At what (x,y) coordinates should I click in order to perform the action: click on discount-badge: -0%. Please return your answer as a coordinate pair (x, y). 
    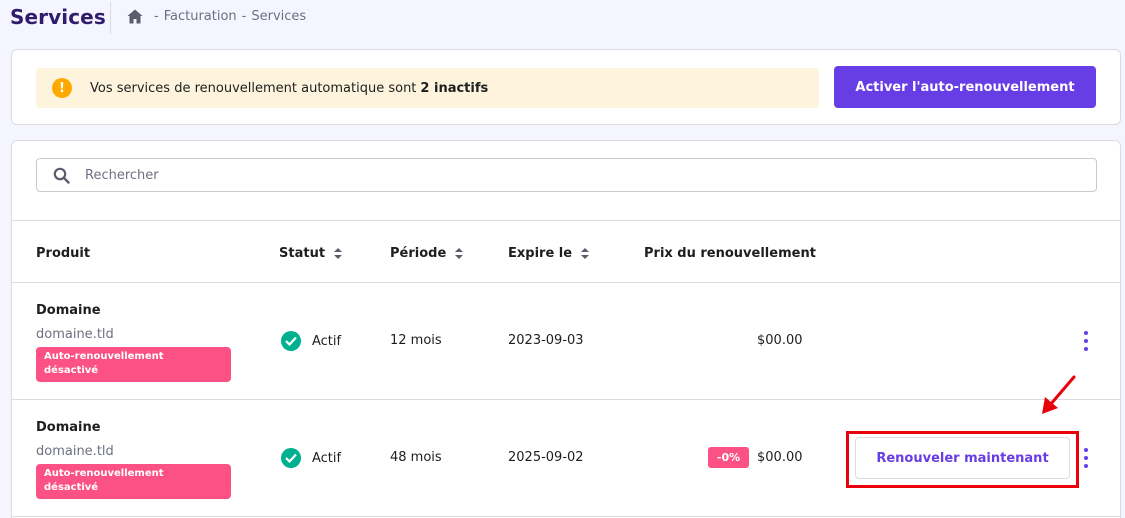
    Looking at the image, I should click on (728, 457).